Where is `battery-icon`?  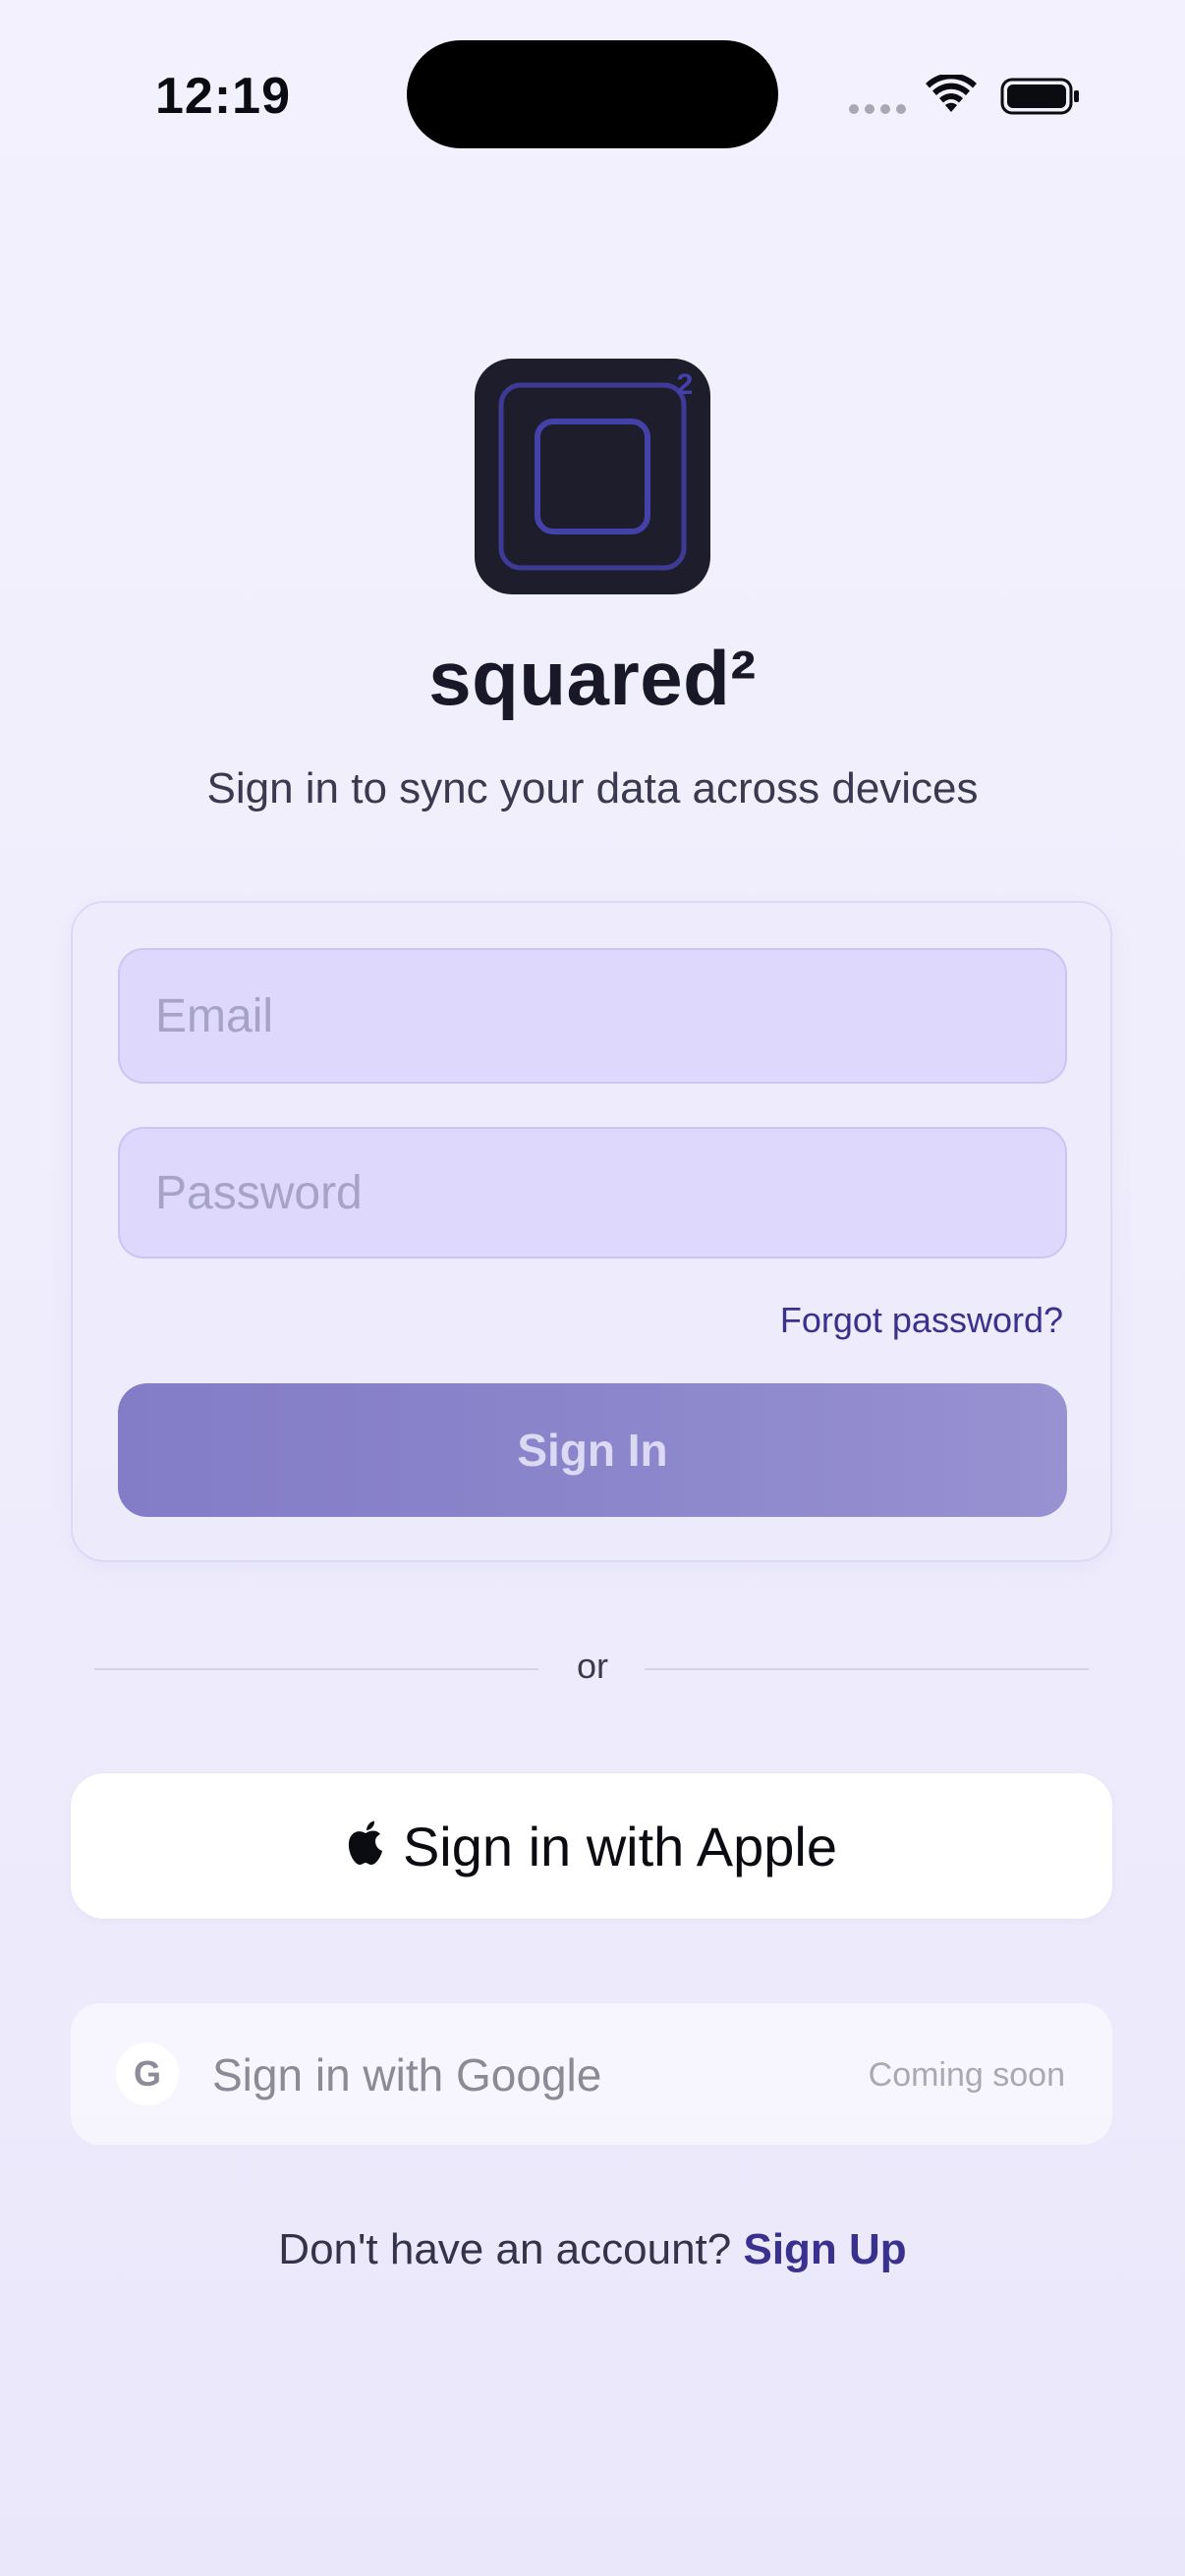 battery-icon is located at coordinates (1040, 96).